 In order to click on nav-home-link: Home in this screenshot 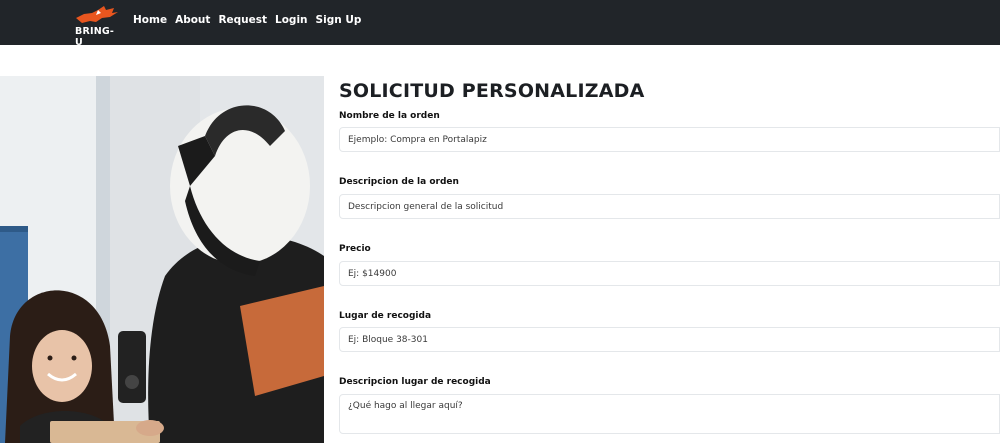, I will do `click(150, 20)`.